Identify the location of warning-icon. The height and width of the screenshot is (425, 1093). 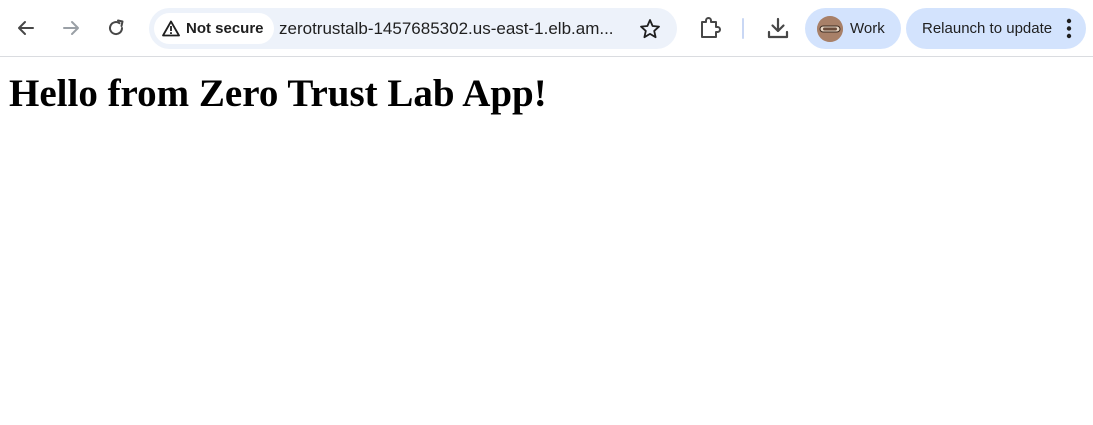
(171, 28).